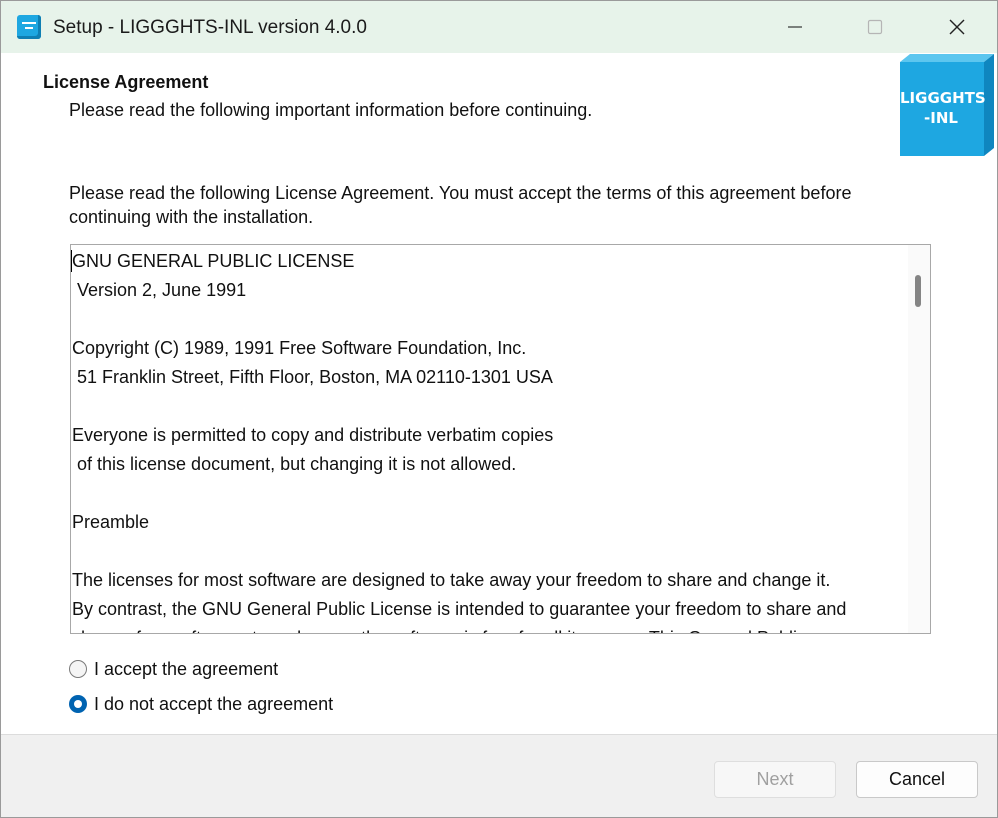  What do you see at coordinates (213, 704) in the screenshot?
I see `decline-label: I do not accept the agreement` at bounding box center [213, 704].